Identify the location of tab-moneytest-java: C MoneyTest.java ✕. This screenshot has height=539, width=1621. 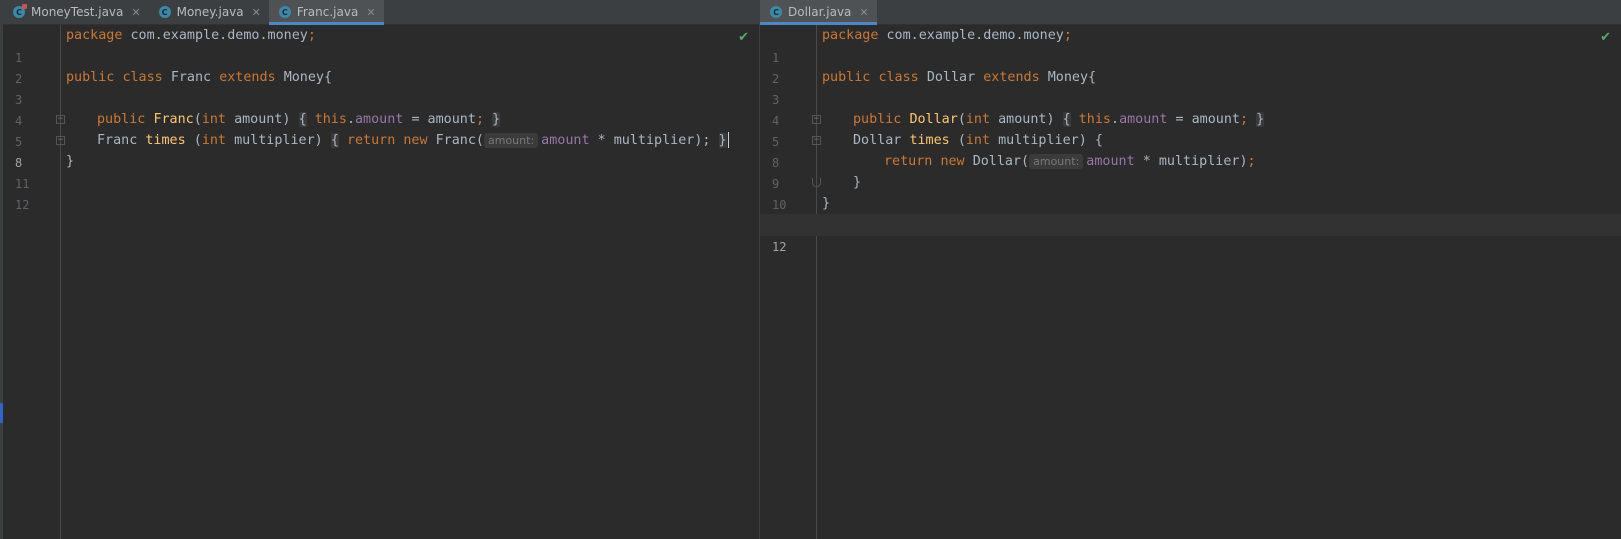
(76, 12).